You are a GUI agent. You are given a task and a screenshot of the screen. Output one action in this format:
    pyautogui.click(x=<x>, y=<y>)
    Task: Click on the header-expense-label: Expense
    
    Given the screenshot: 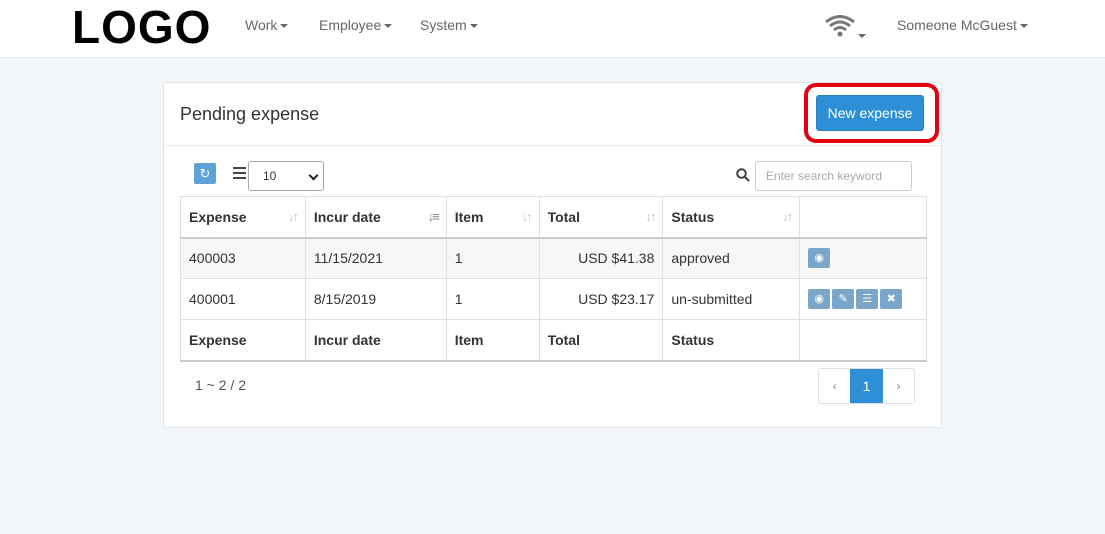 What is the action you would take?
    pyautogui.click(x=218, y=216)
    